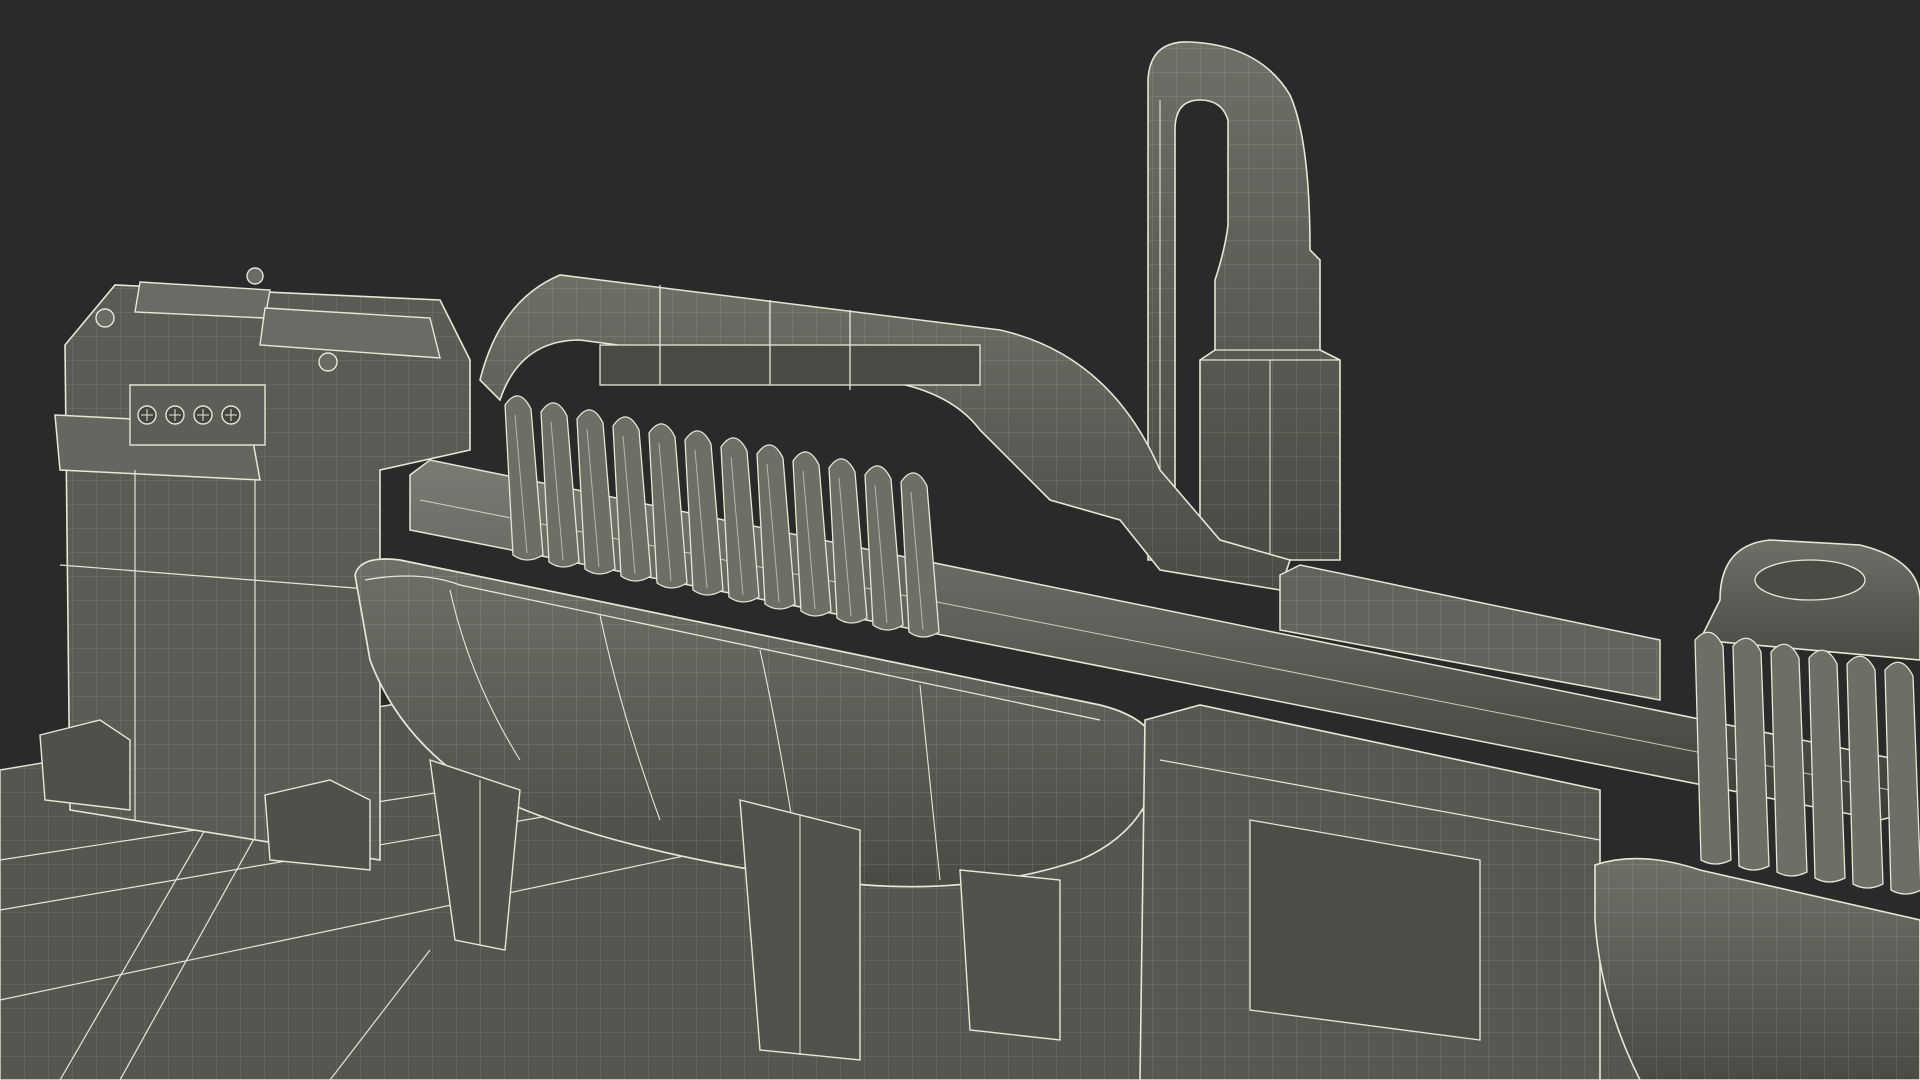 This screenshot has height=1080, width=1920. I want to click on upper-casing-right, so click(1809, 600).